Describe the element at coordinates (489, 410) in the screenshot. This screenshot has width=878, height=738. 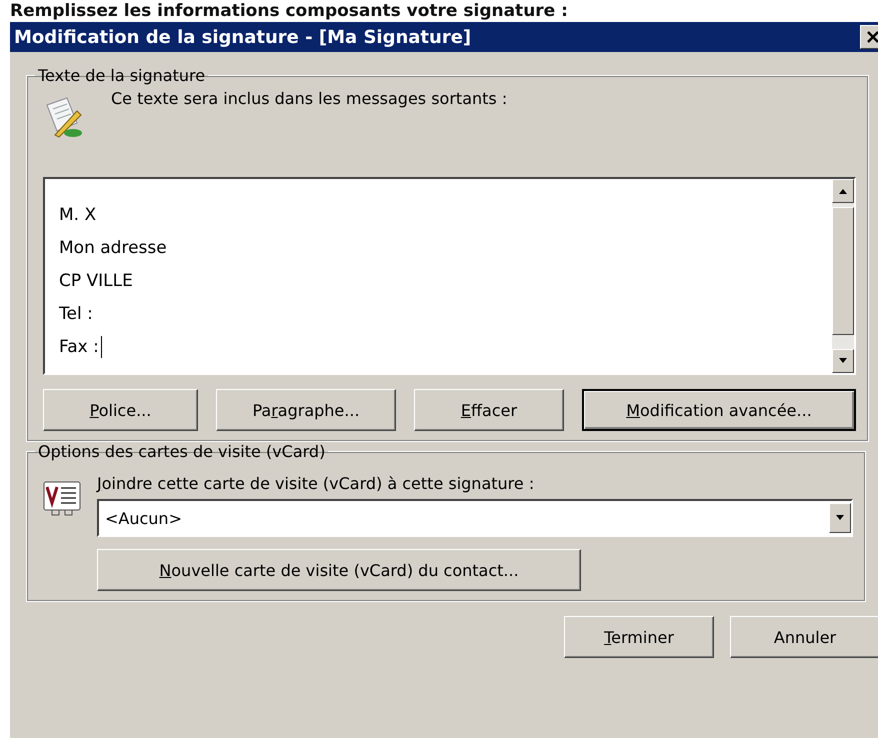
I see `dialog-button: Effacer` at that location.